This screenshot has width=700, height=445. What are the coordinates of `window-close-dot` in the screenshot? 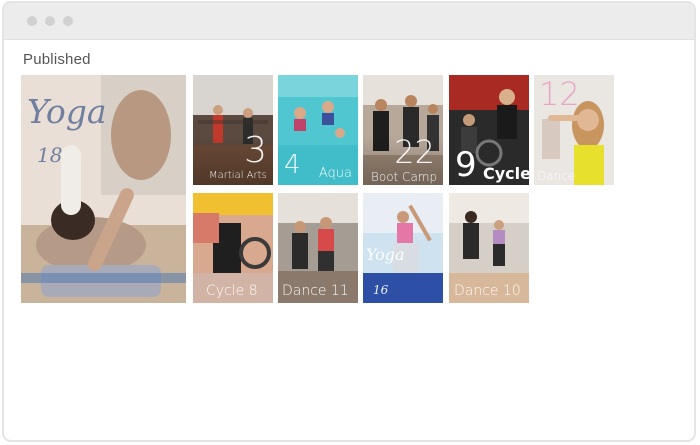 It's located at (32, 21).